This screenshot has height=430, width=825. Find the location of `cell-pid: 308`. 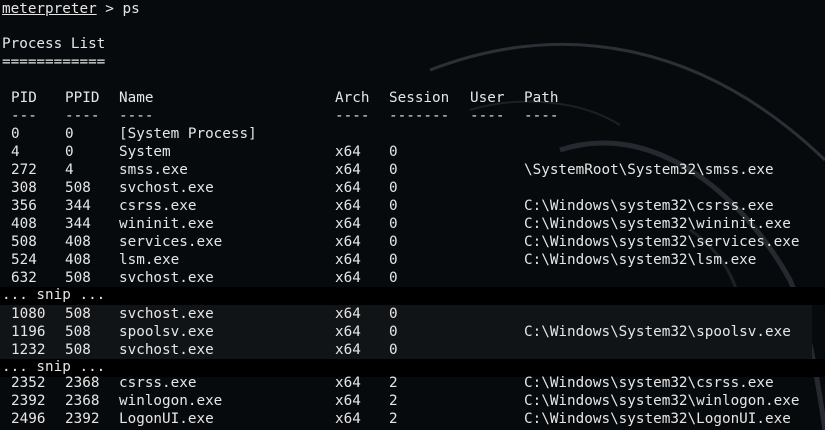

cell-pid: 308 is located at coordinates (24, 188).